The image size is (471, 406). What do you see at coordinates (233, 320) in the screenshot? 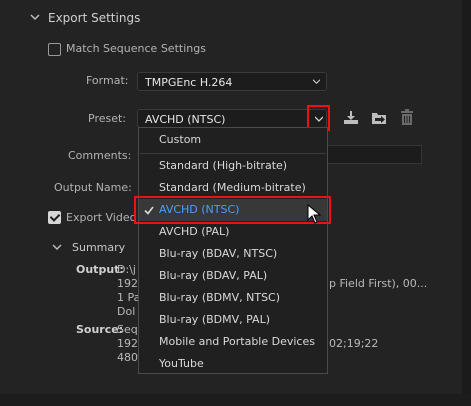
I see `preset-option: Blu-ray (BDMV, PAL)` at bounding box center [233, 320].